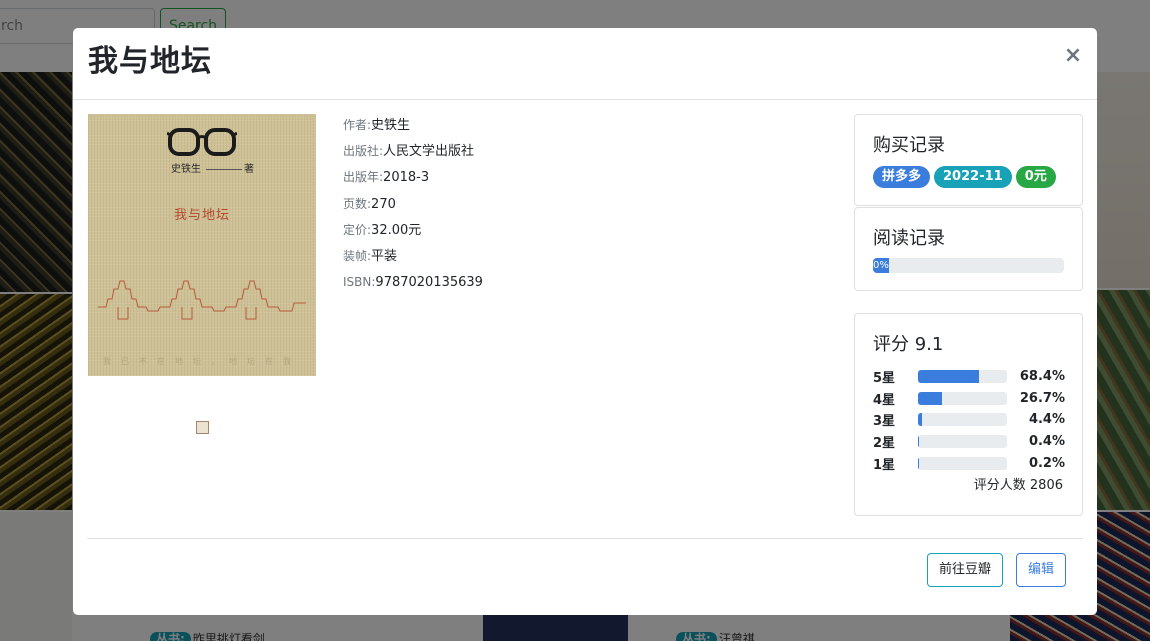  I want to click on info-value: 人民文学出版社, so click(429, 152).